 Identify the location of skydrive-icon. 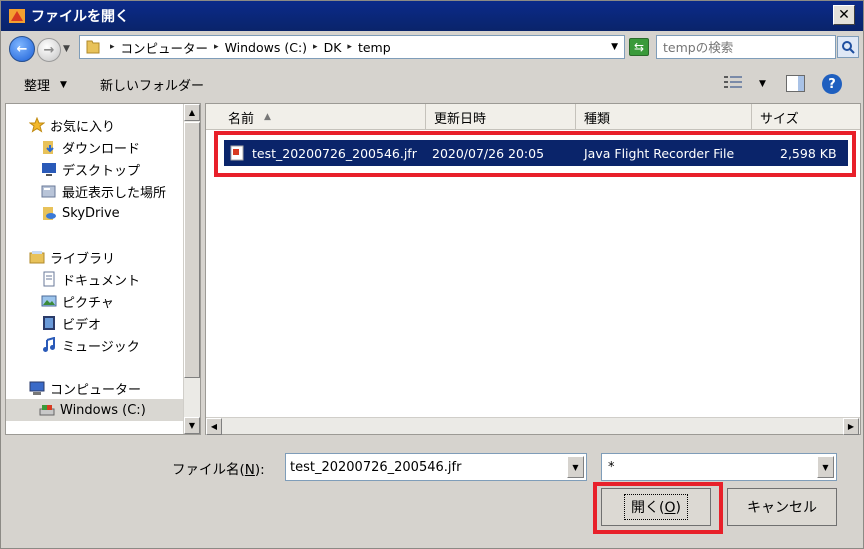
(49, 213).